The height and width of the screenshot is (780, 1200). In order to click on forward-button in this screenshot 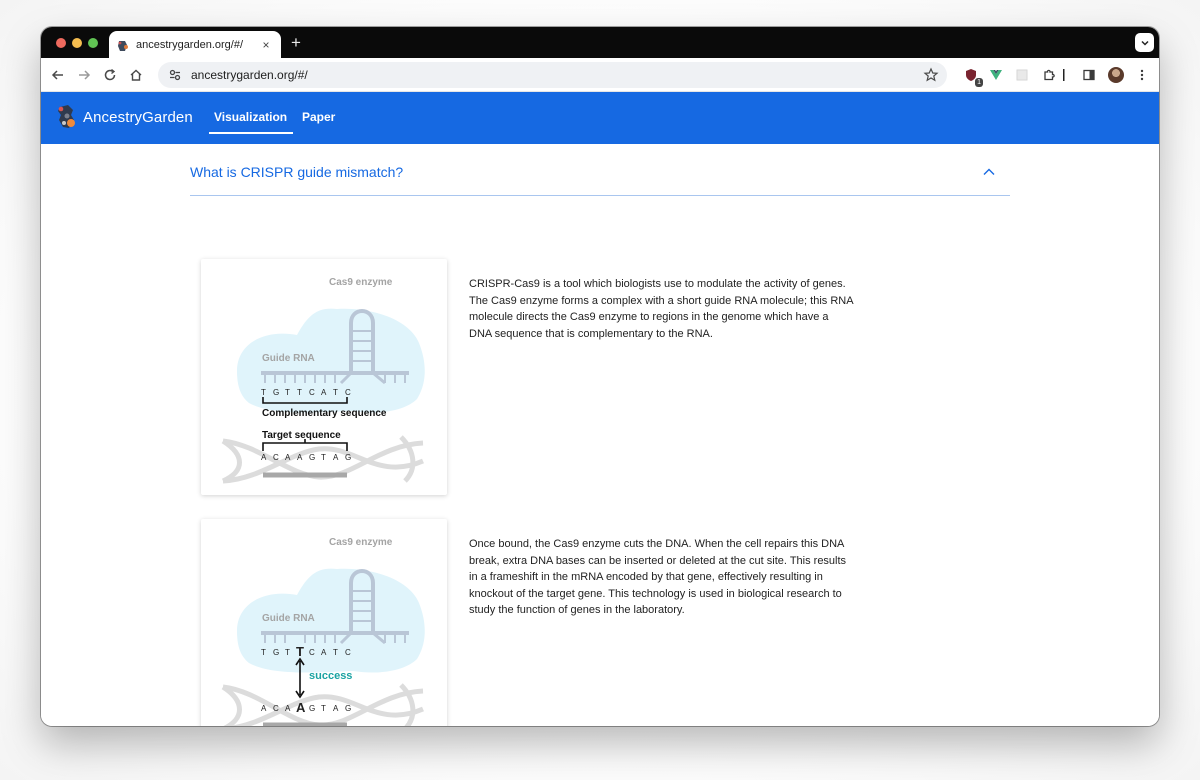, I will do `click(84, 75)`.